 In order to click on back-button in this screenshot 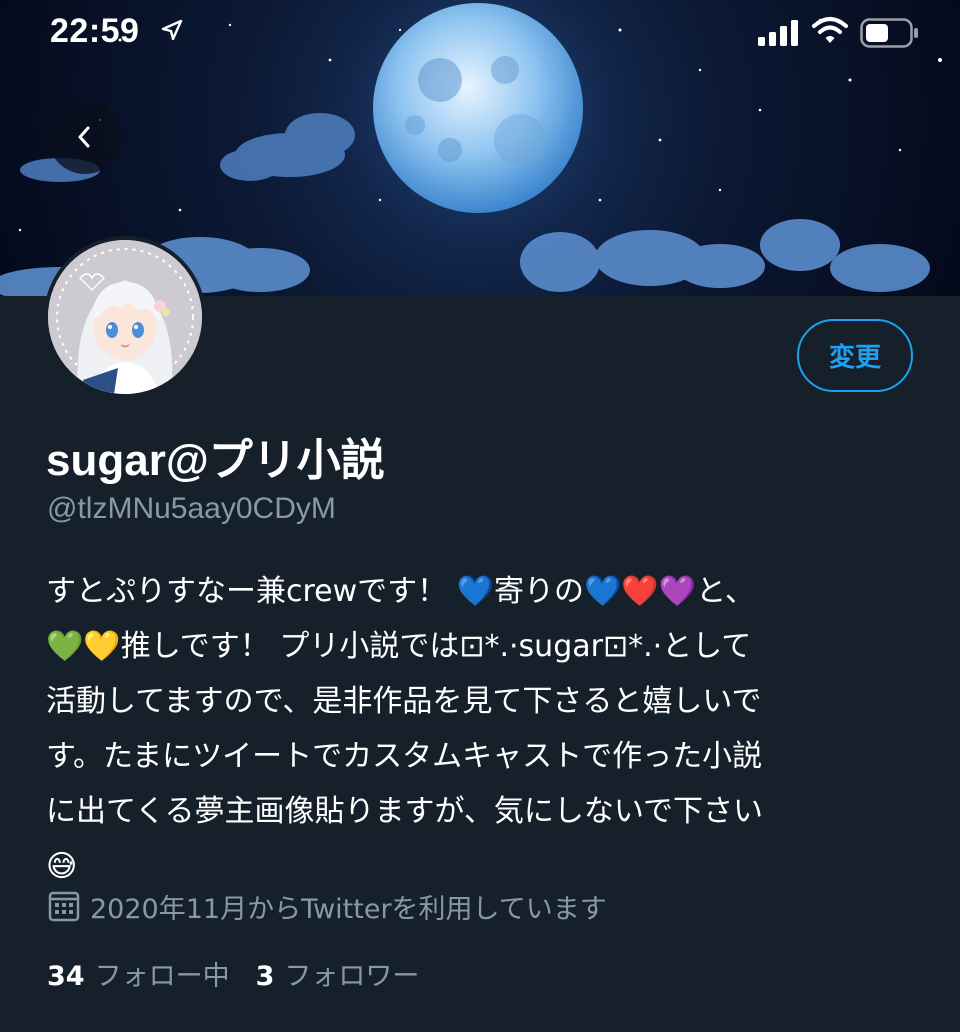, I will do `click(85, 137)`.